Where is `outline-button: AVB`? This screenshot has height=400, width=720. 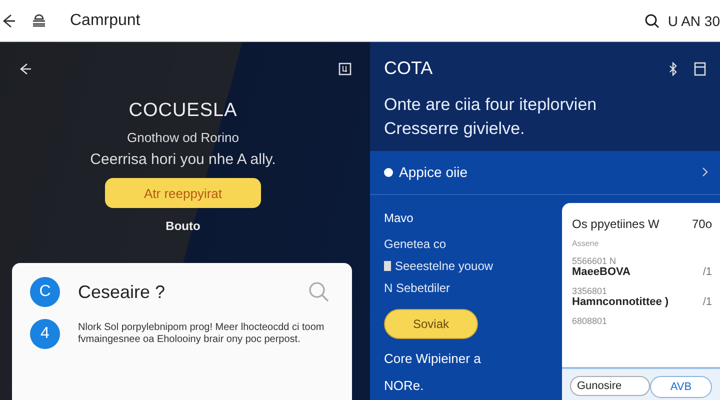
outline-button: AVB is located at coordinates (681, 387).